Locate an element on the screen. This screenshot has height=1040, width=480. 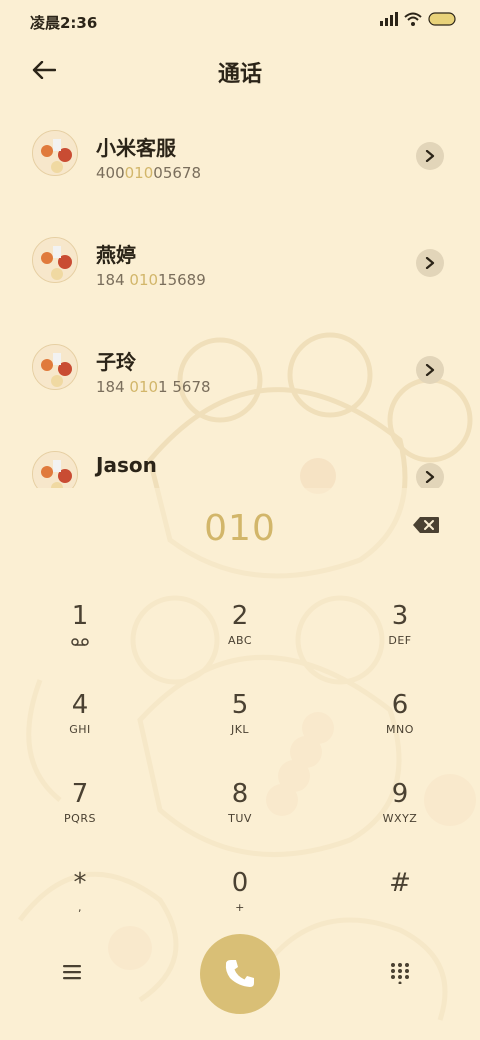
call-button is located at coordinates (240, 974).